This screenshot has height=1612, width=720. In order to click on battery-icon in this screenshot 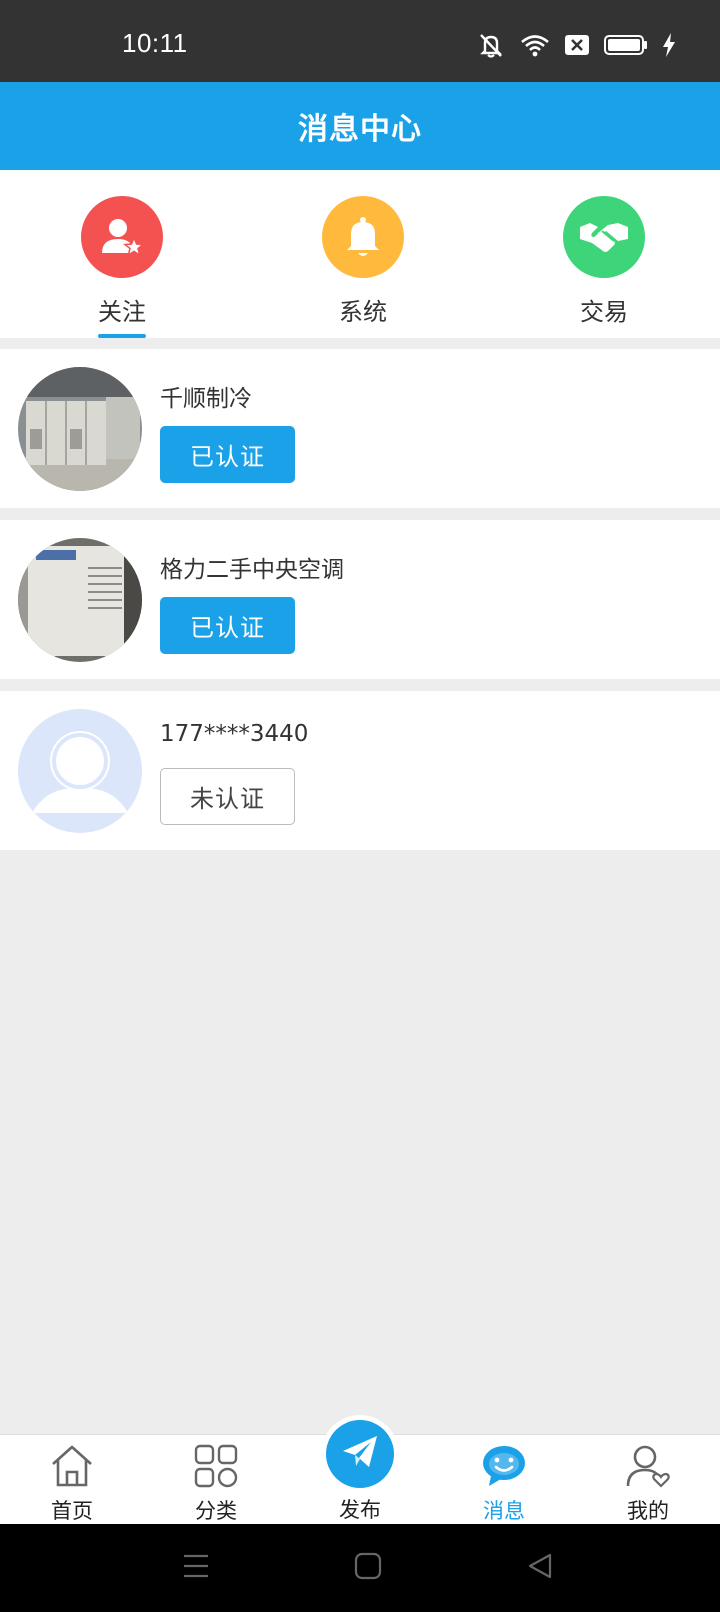, I will do `click(626, 45)`.